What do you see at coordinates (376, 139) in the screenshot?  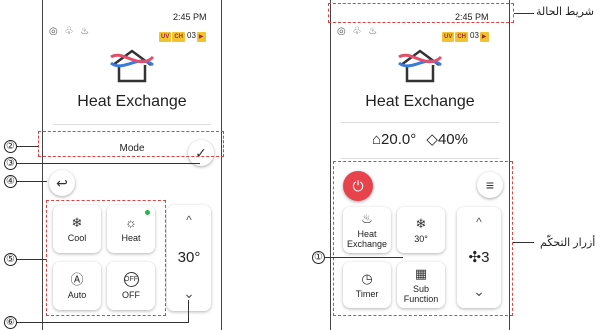 I see `house-thermometer-icon: ⌂` at bounding box center [376, 139].